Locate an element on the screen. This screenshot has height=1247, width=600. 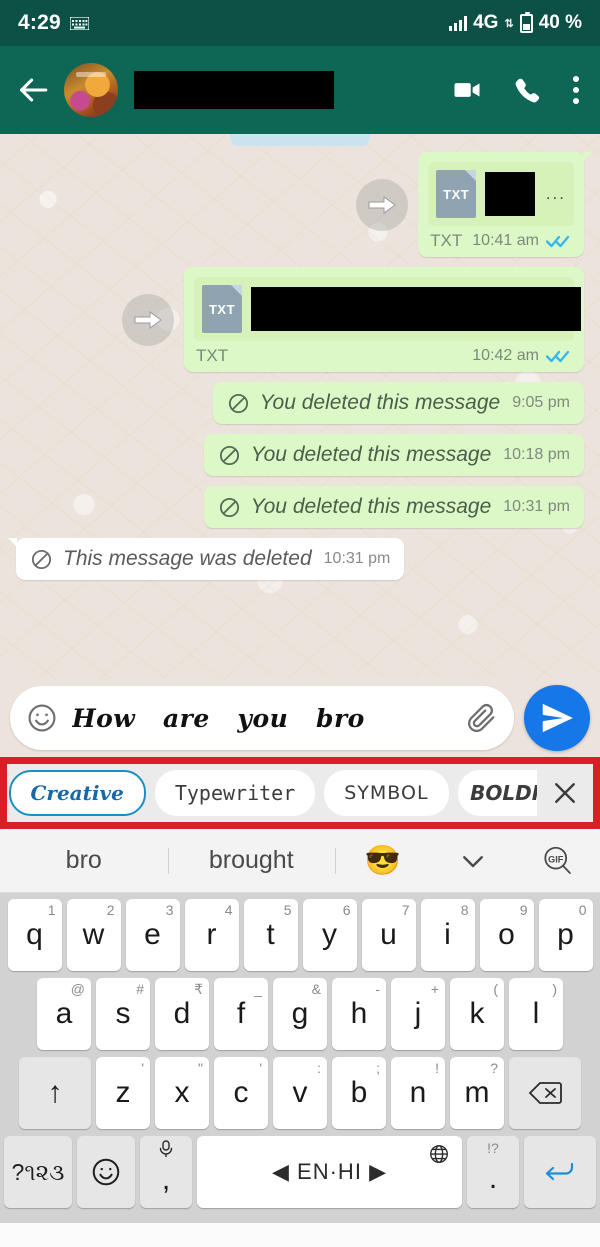
message-row-deleted-1: You deleted this message 9:05 pm is located at coordinates (300, 403).